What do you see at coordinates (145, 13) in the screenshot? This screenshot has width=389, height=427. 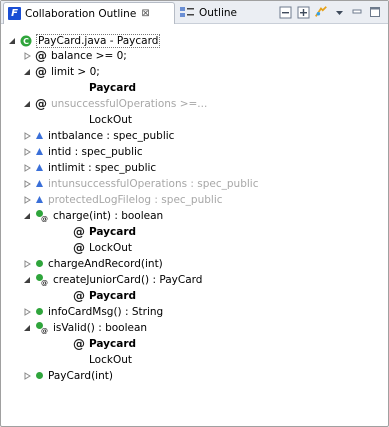 I see `close-tab-icon: ⊠` at bounding box center [145, 13].